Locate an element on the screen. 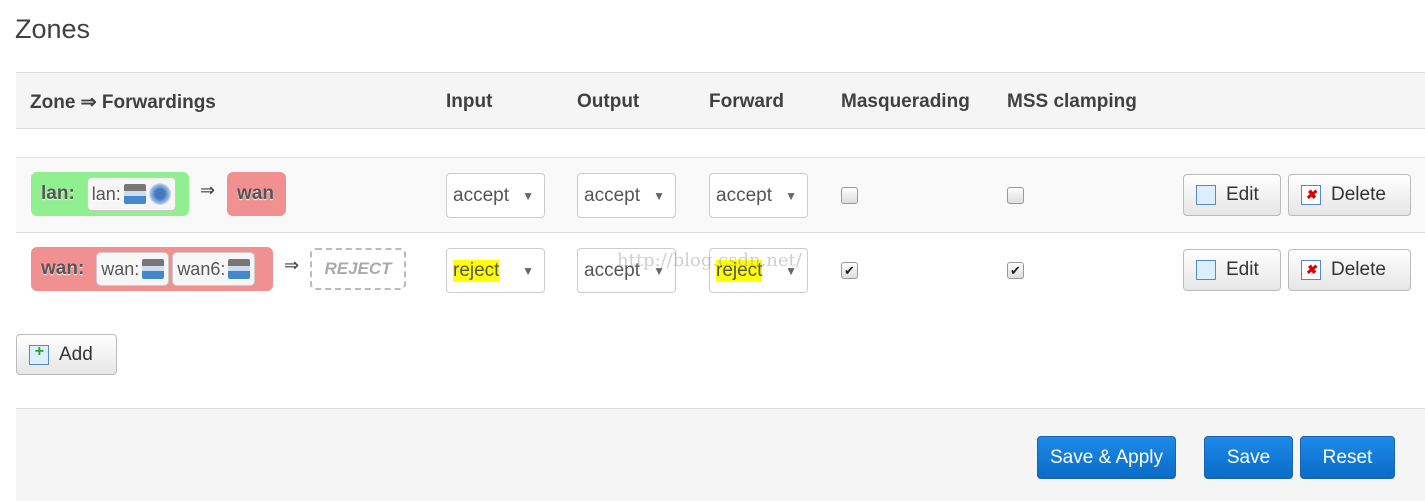 The image size is (1425, 501). input-select: reject ▼ is located at coordinates (495, 270).